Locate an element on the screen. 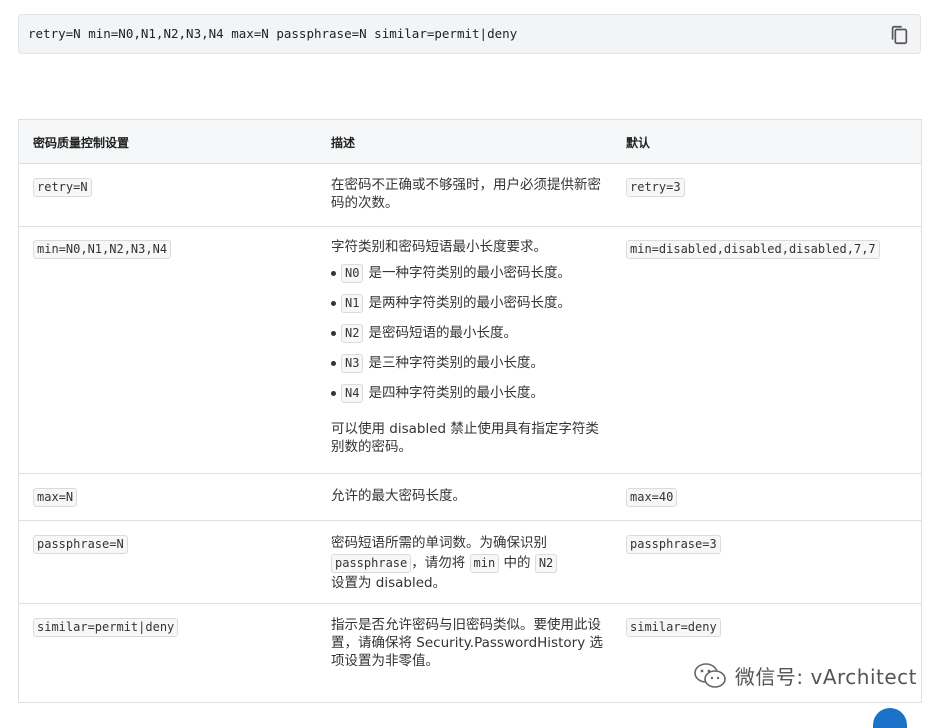 The width and height of the screenshot is (945, 728). watermark: 微信号: vArchitect is located at coordinates (805, 675).